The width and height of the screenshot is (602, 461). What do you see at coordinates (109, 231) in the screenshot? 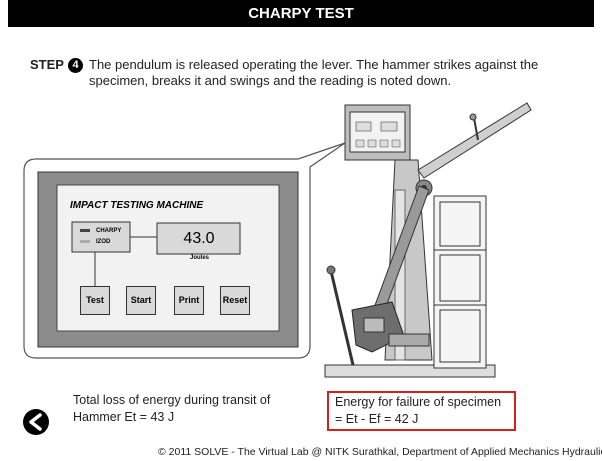
I see `mode-charpy-label: CHARPY` at bounding box center [109, 231].